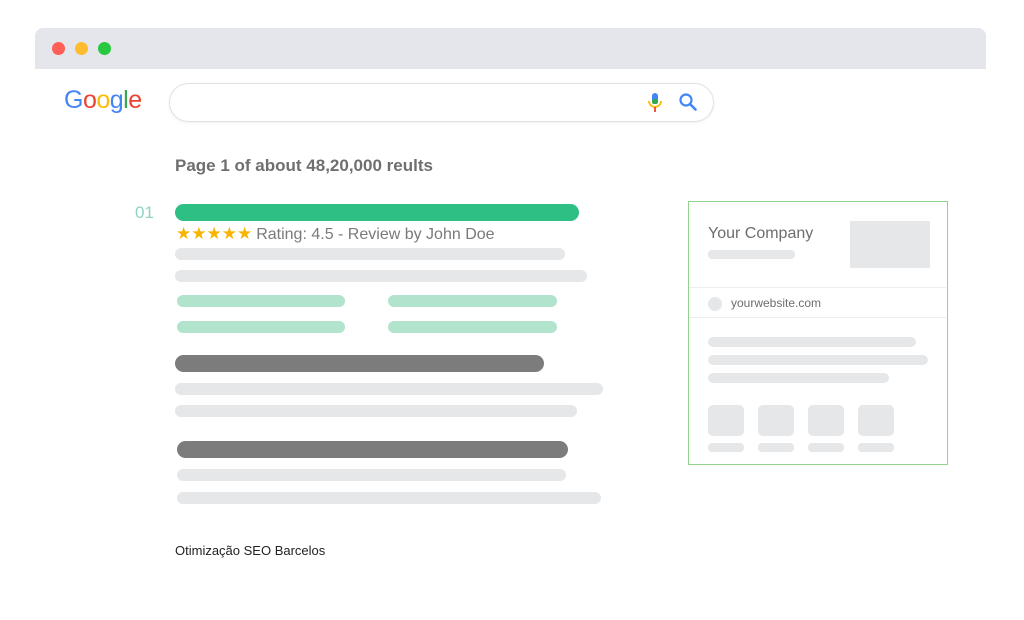 The height and width of the screenshot is (620, 1024). What do you see at coordinates (818, 333) in the screenshot?
I see `knowledge-panel: Your Company yourwebsite.com` at bounding box center [818, 333].